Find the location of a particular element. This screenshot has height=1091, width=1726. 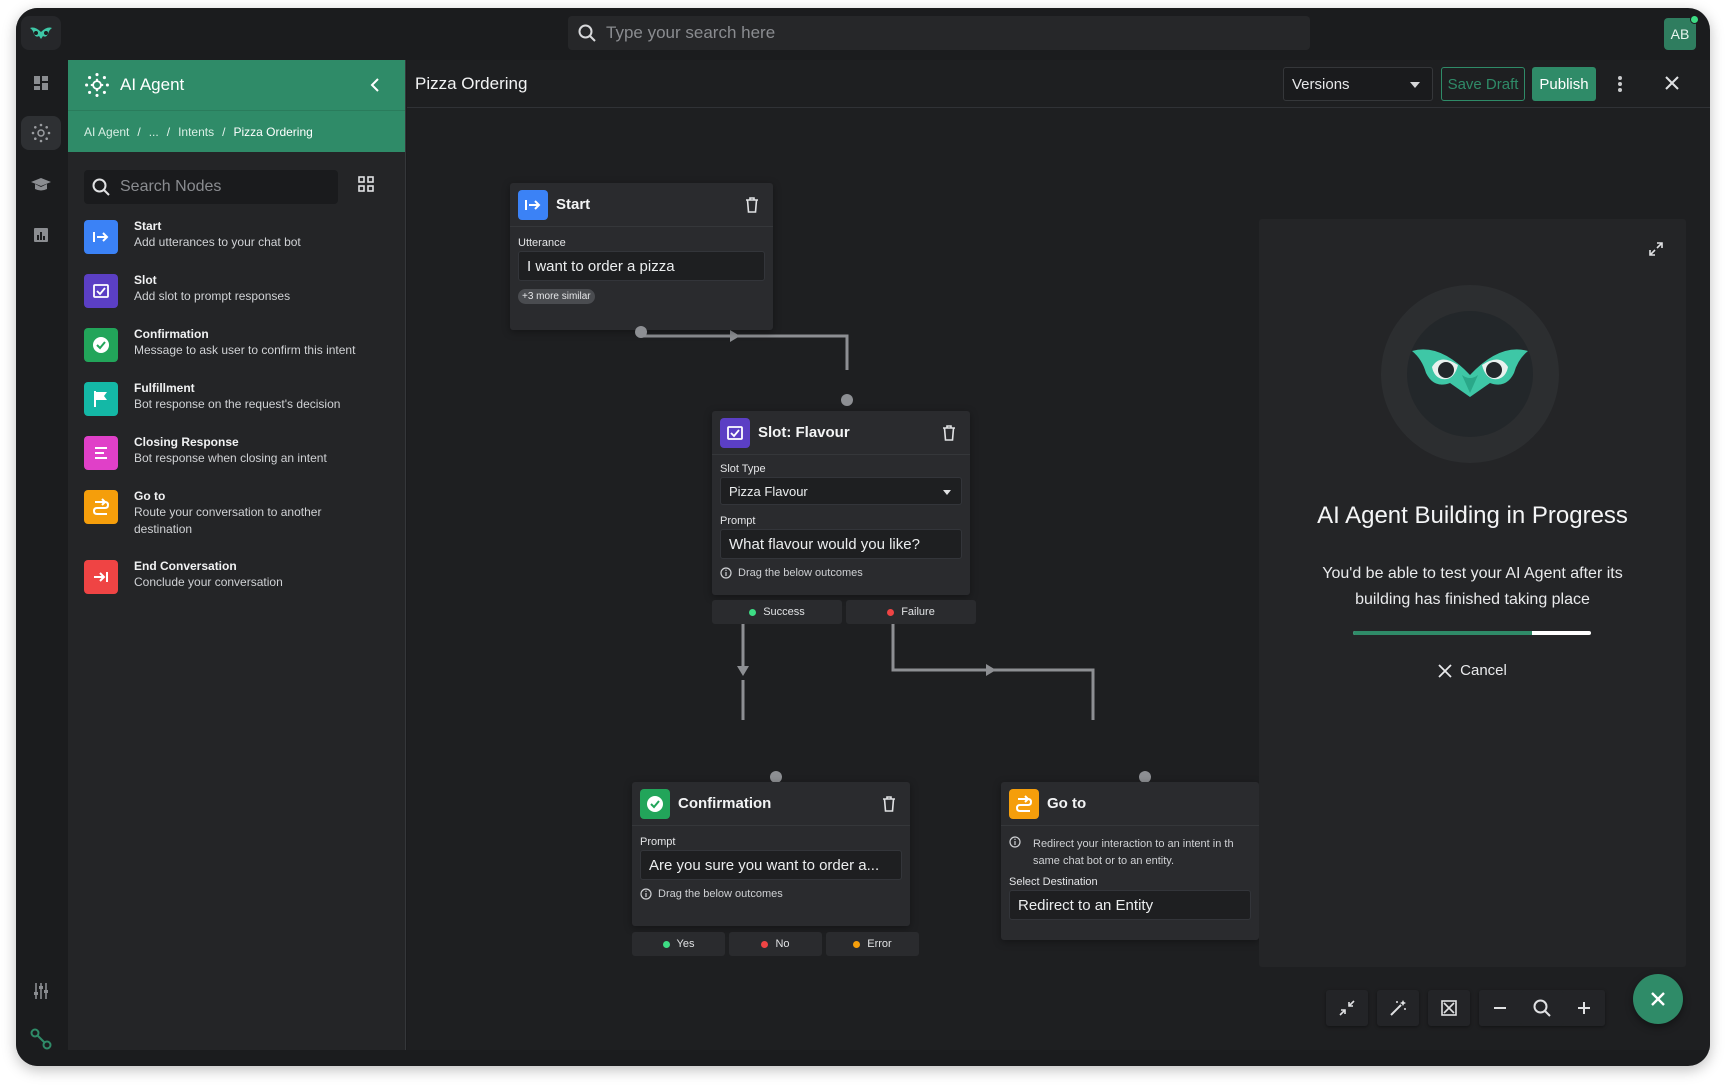

check-circle-icon is located at coordinates (101, 345).